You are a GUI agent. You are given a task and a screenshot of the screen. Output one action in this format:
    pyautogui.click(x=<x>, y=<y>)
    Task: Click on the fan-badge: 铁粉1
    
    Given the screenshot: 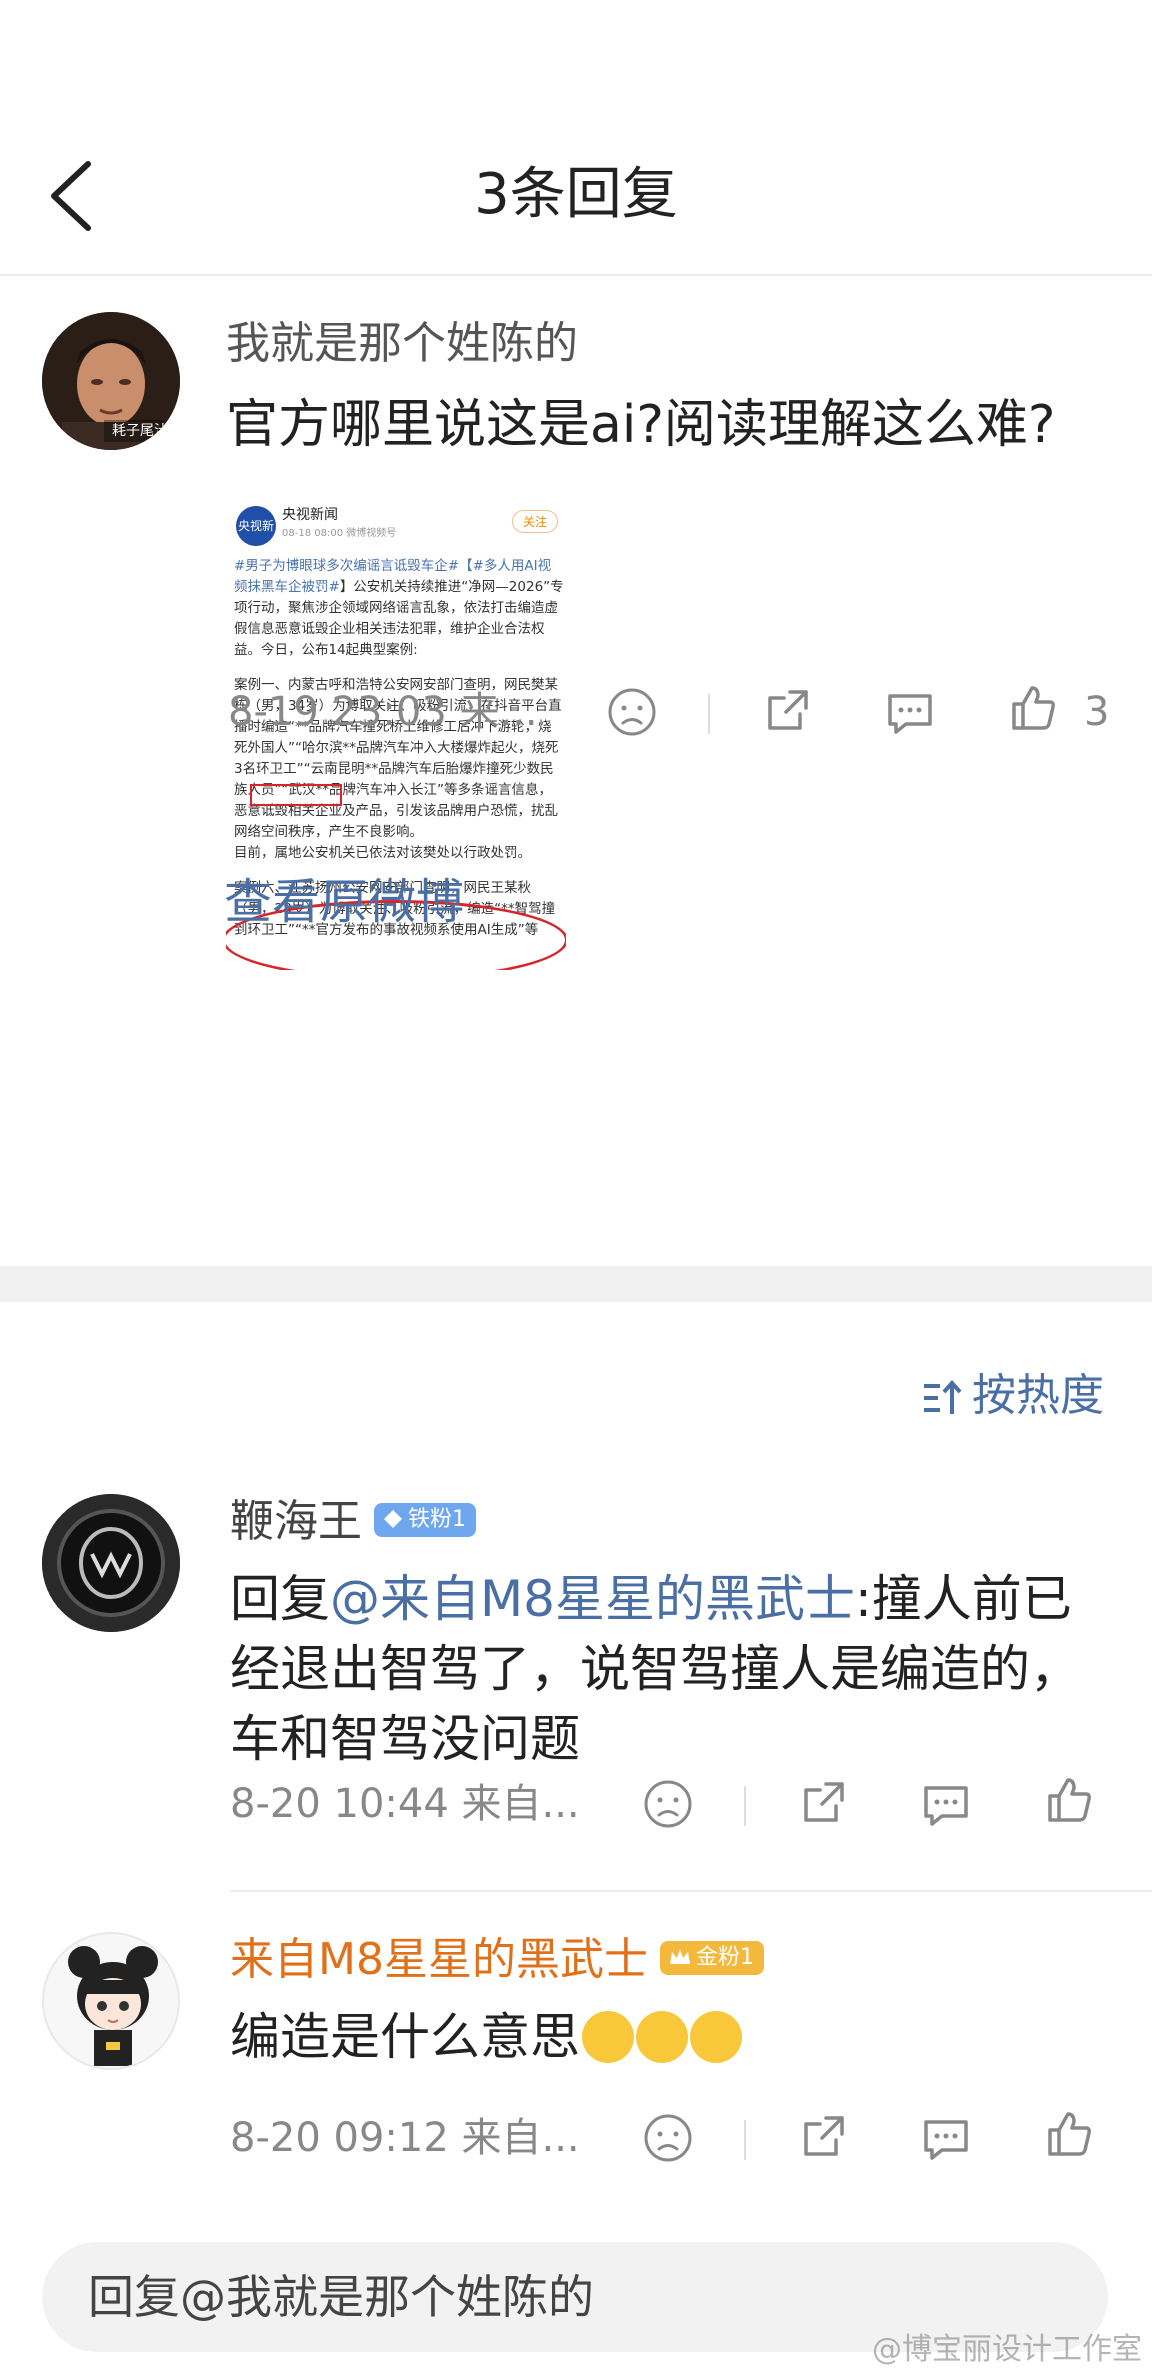 What is the action you would take?
    pyautogui.click(x=425, y=1520)
    